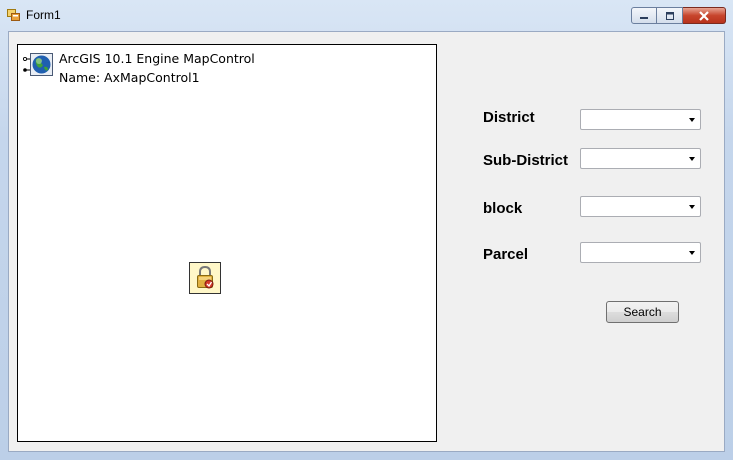 The width and height of the screenshot is (733, 460). What do you see at coordinates (503, 208) in the screenshot?
I see `block-label: block` at bounding box center [503, 208].